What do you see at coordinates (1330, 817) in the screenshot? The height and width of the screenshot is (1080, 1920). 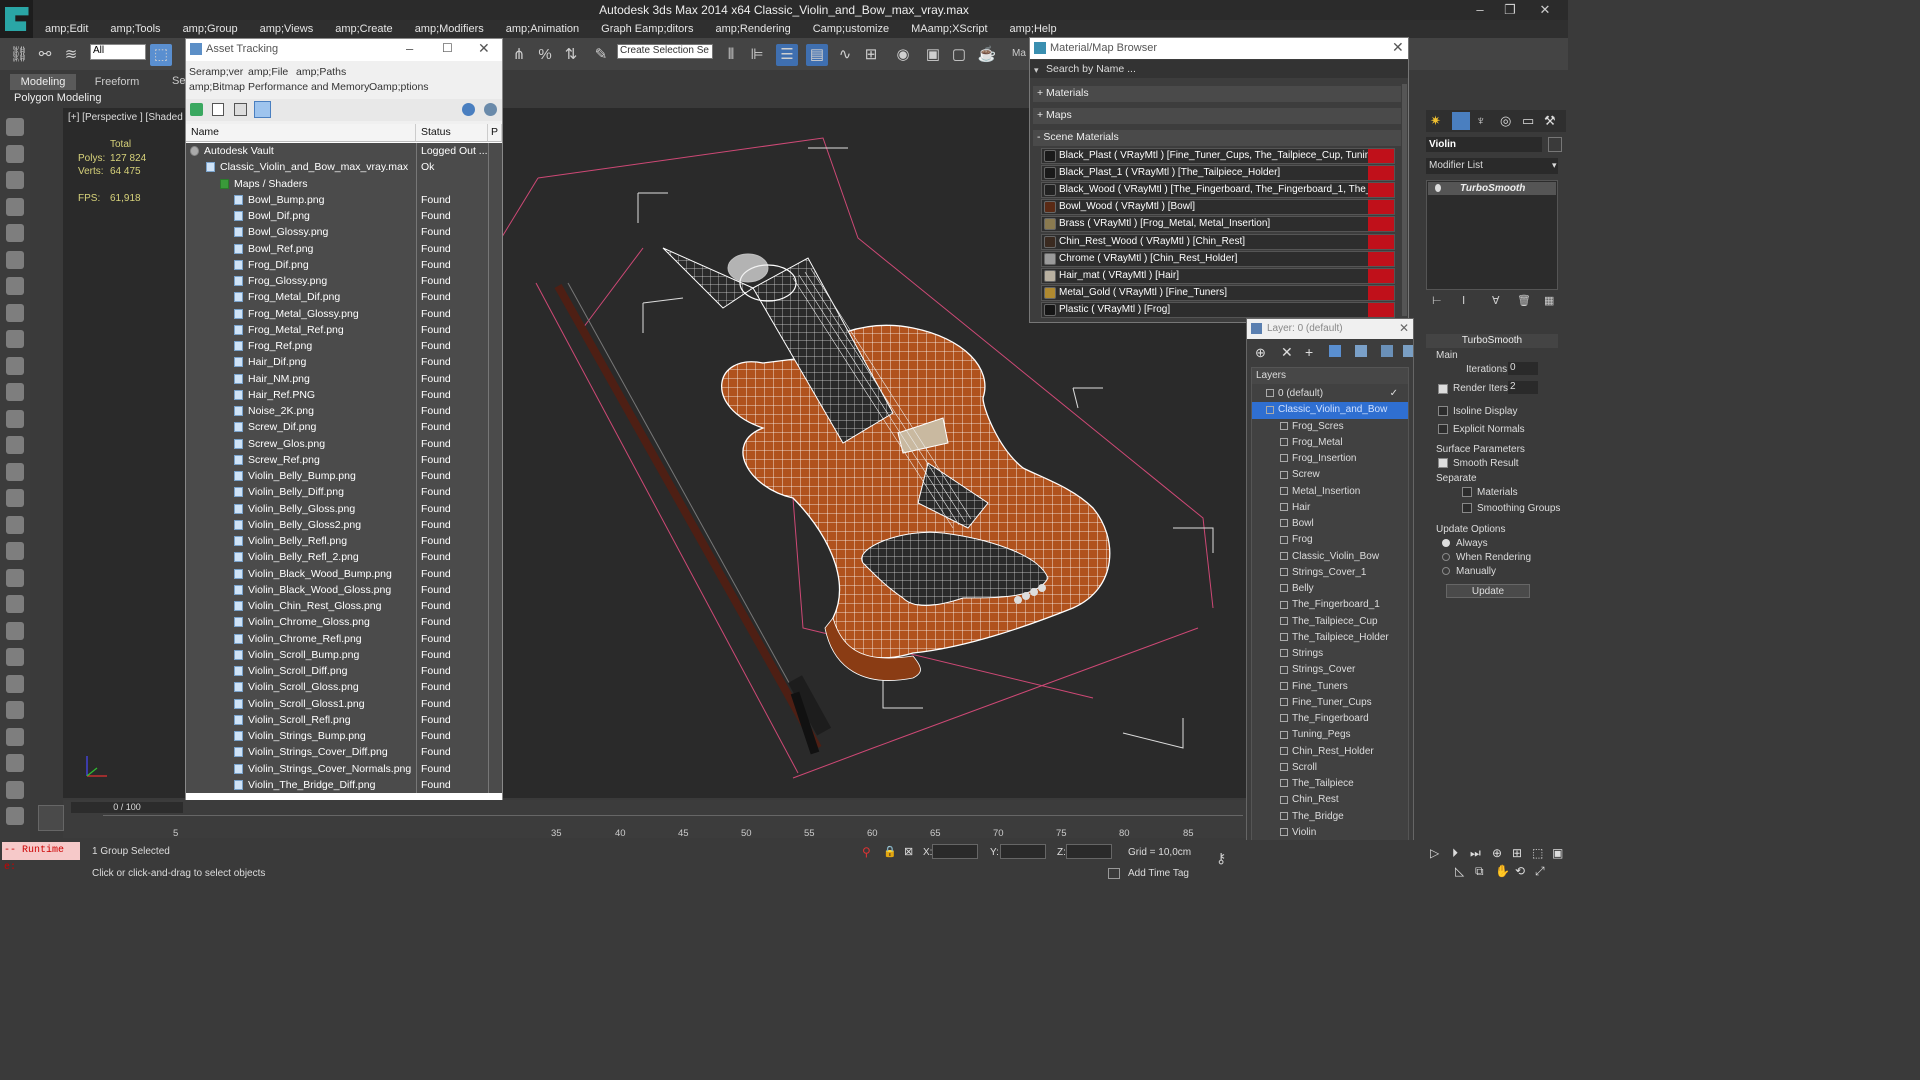 I see `layer-row: The_Bridge` at bounding box center [1330, 817].